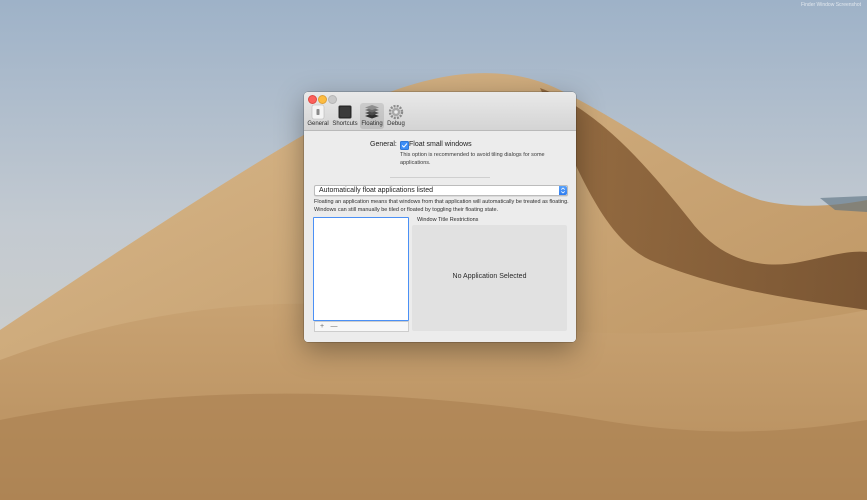 The image size is (867, 500). I want to click on float-small-windows-label: Float small windows, so click(440, 144).